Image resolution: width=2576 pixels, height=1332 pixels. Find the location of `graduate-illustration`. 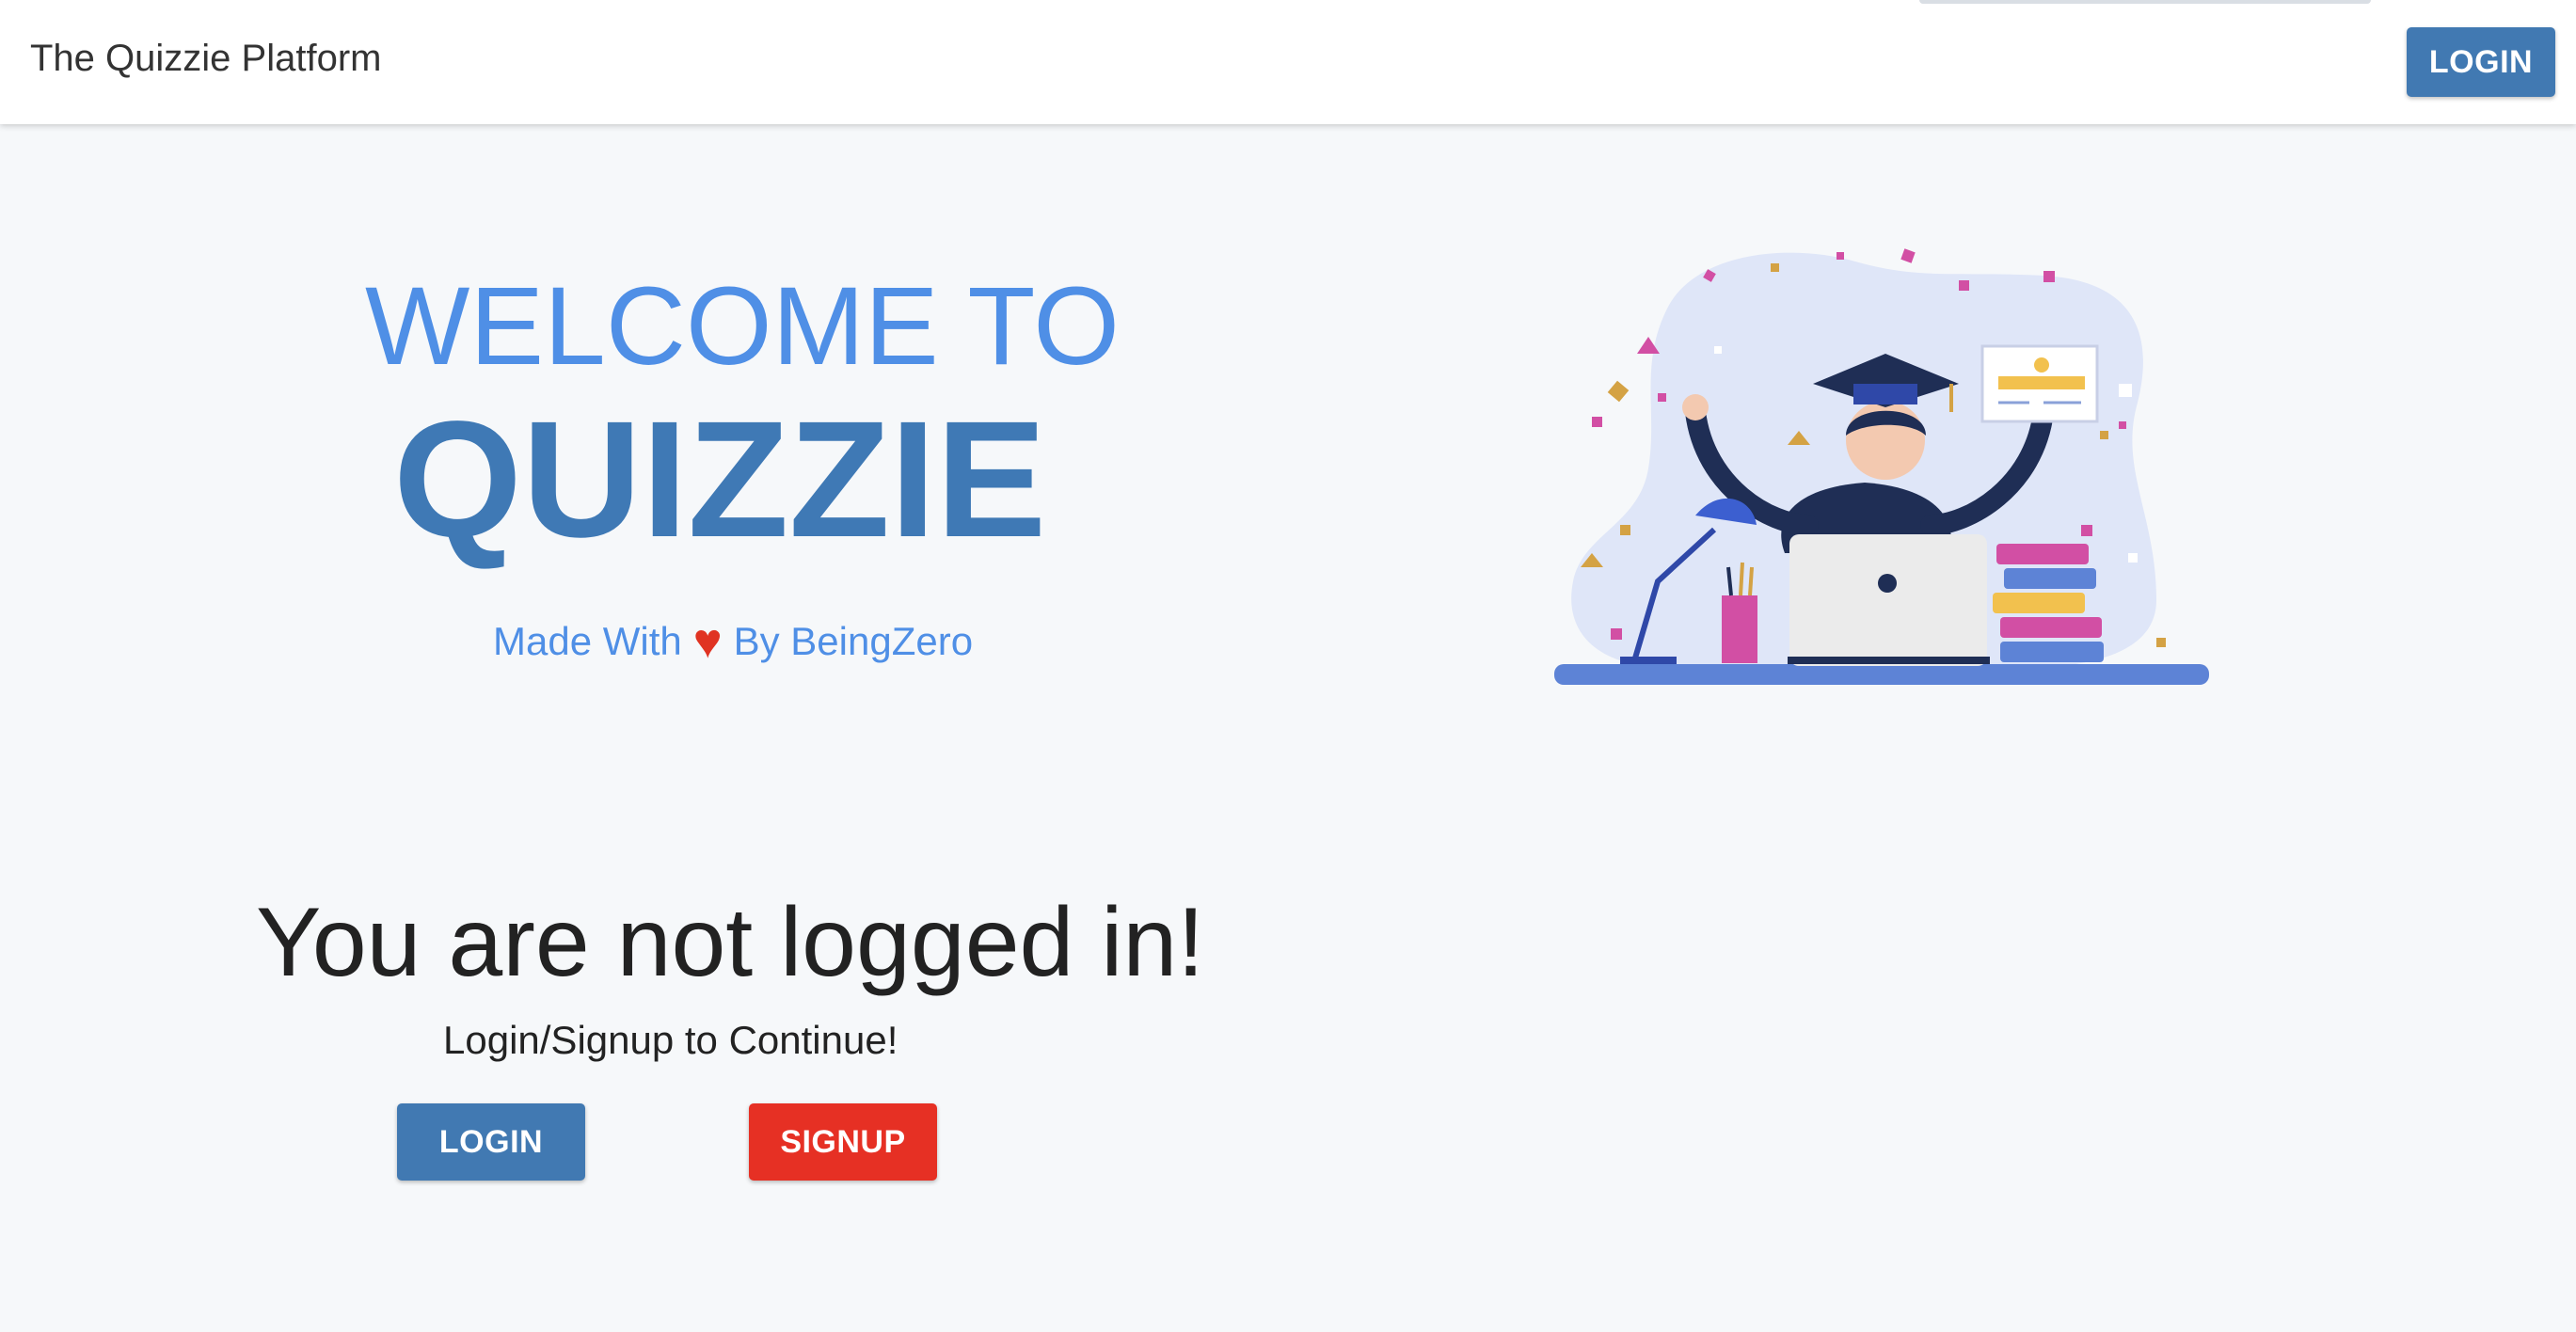

graduate-illustration is located at coordinates (1882, 466).